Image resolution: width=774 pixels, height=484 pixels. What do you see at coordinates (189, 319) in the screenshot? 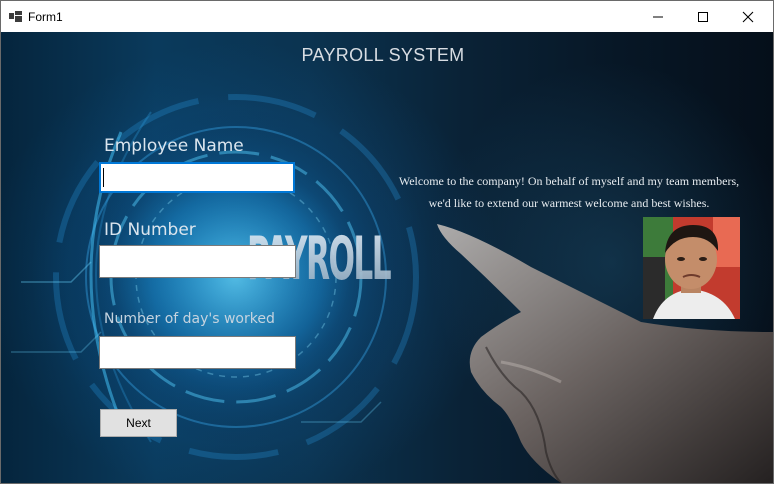
I see `days-worked-label: Number of day's worked` at bounding box center [189, 319].